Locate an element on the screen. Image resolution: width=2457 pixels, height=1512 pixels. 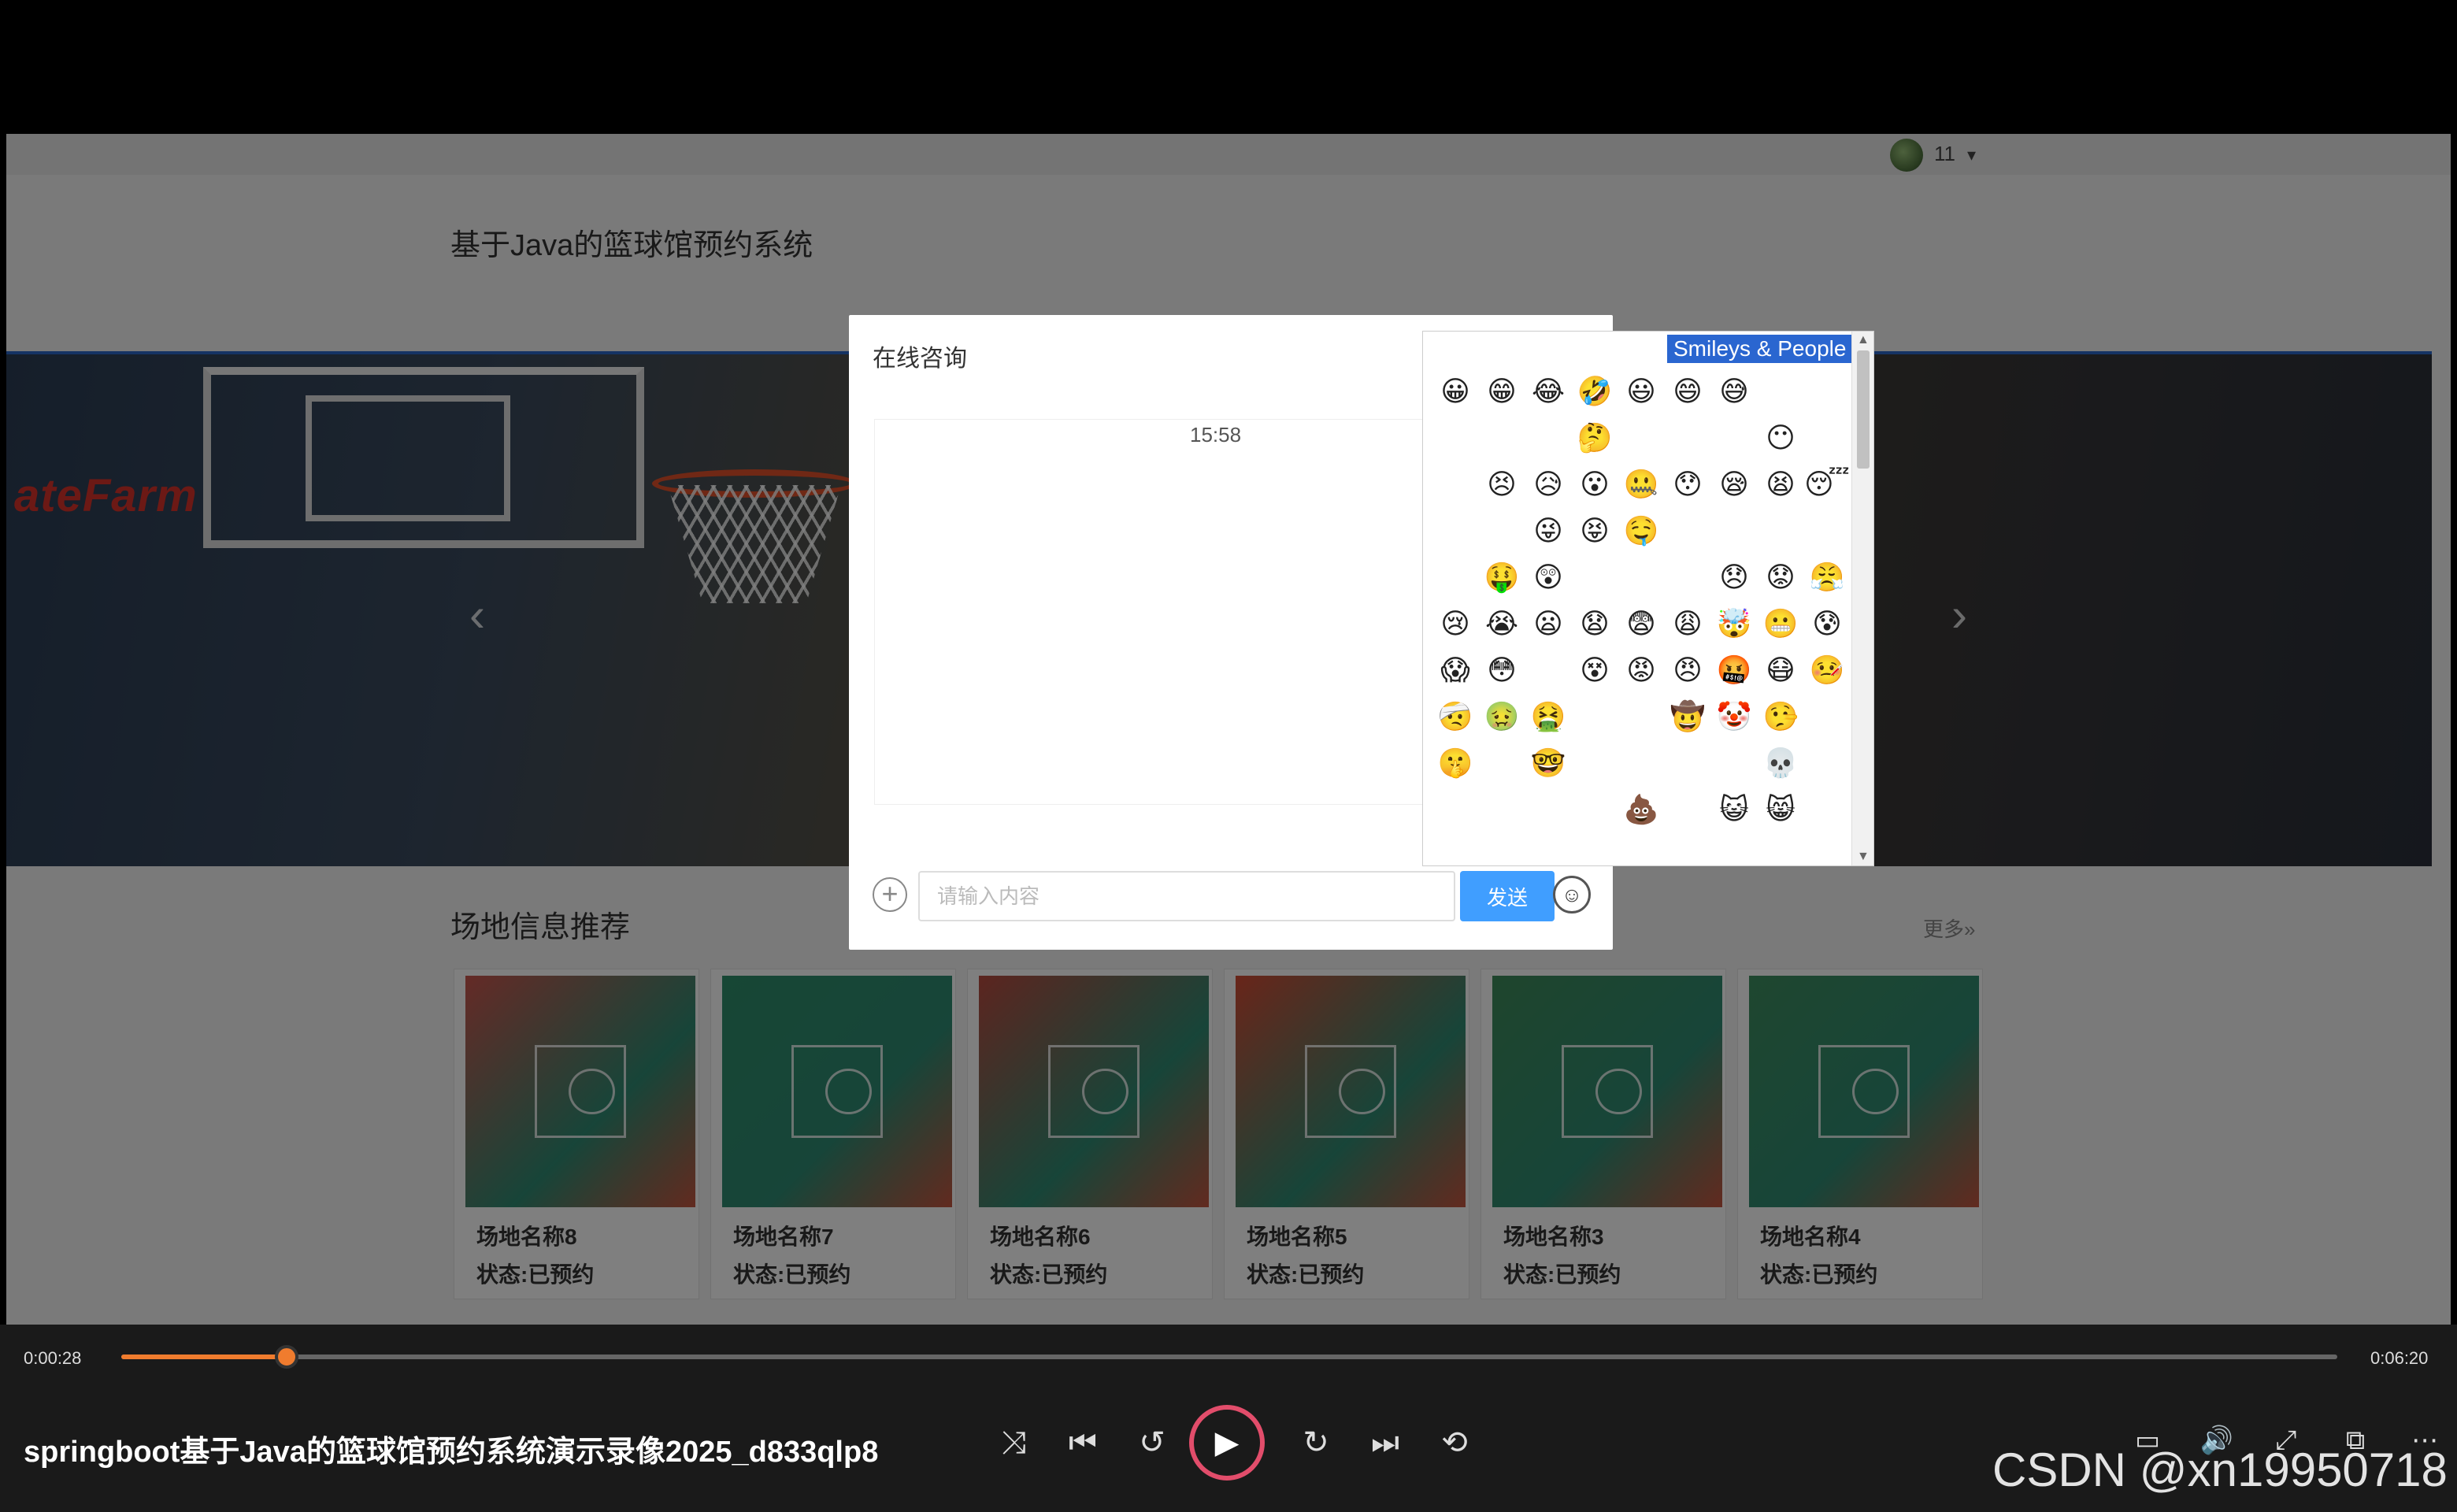
progress-fill is located at coordinates (204, 1356).